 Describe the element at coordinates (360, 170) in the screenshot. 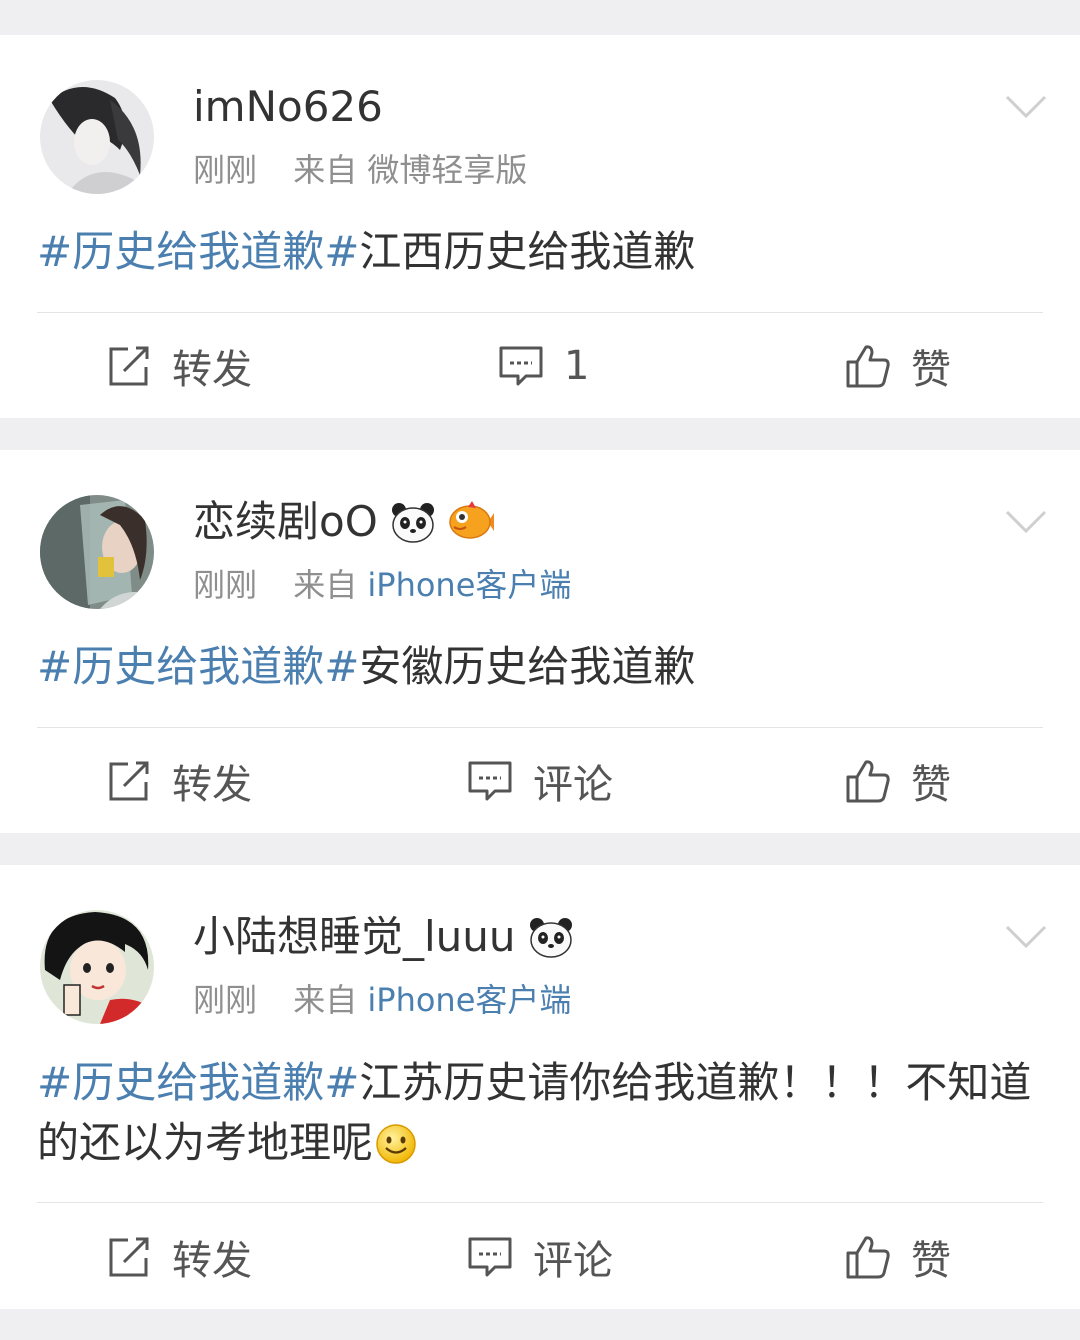

I see `post-meta: 刚刚 来自 微博轻享版` at that location.